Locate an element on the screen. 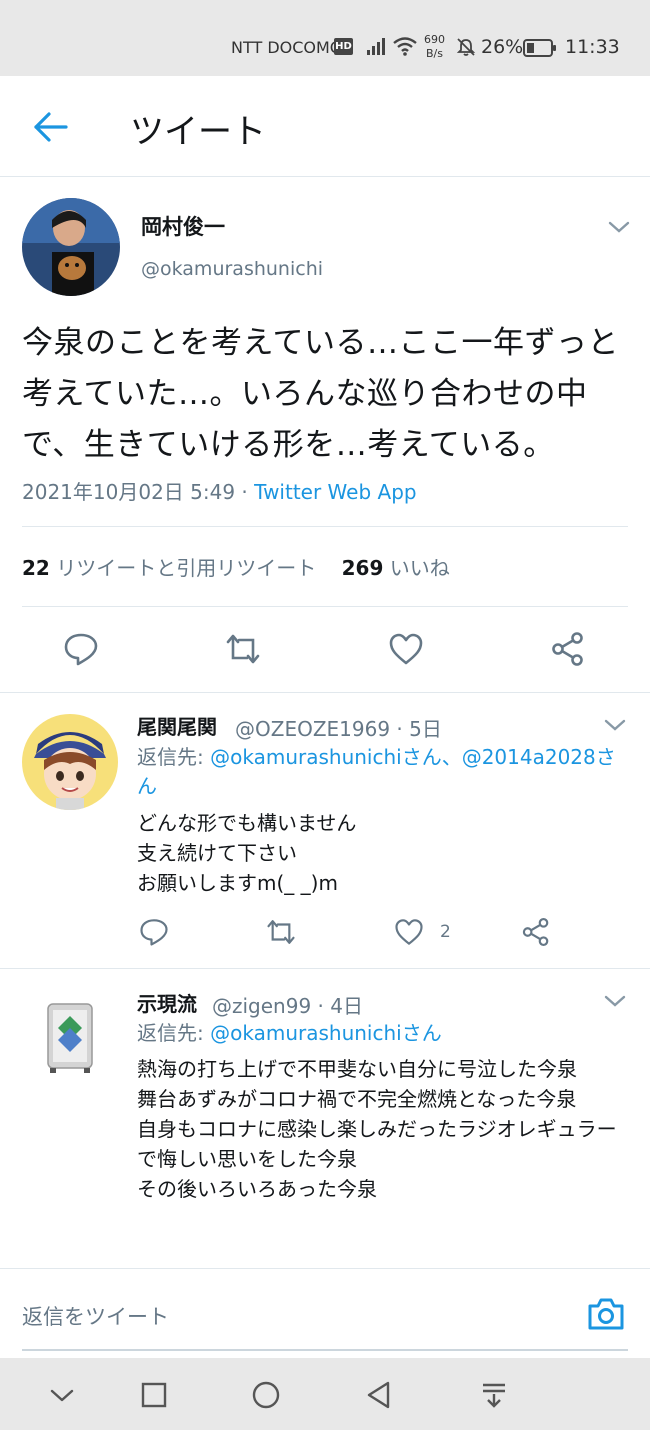 The width and height of the screenshot is (650, 1430). status-bar: NTT DOCOMO HD 690 B/s 26% 11:33 is located at coordinates (325, 38).